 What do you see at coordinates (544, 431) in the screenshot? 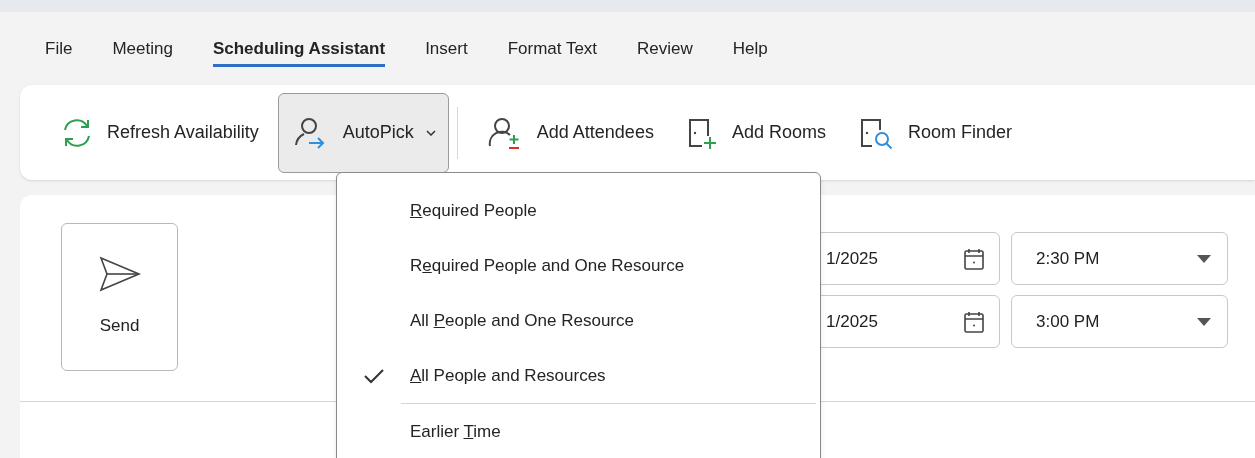
I see `menu-item: Earlier Time` at bounding box center [544, 431].